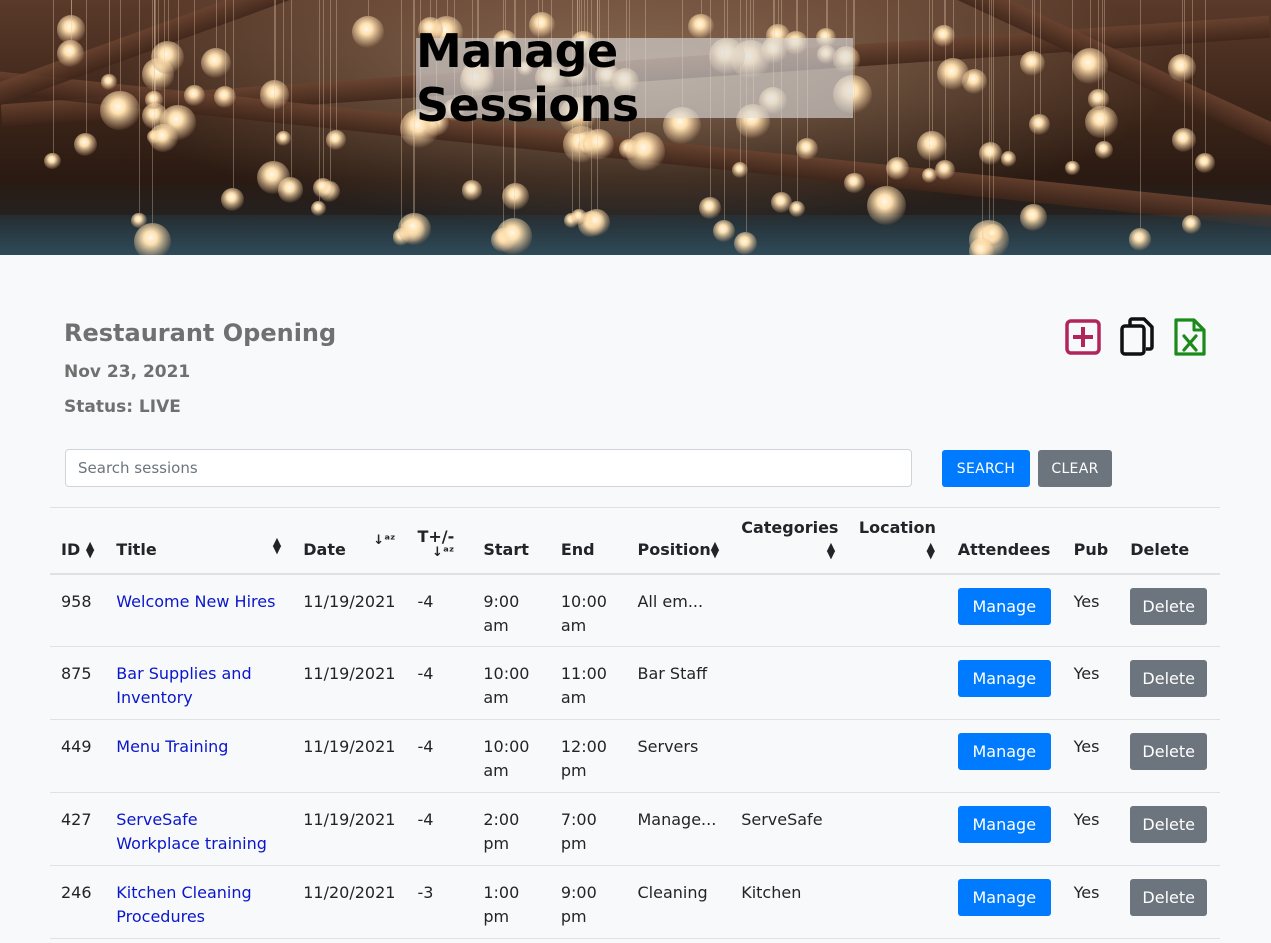 Image resolution: width=1271 pixels, height=943 pixels. Describe the element at coordinates (588, 541) in the screenshot. I see `column-header-end: End` at that location.